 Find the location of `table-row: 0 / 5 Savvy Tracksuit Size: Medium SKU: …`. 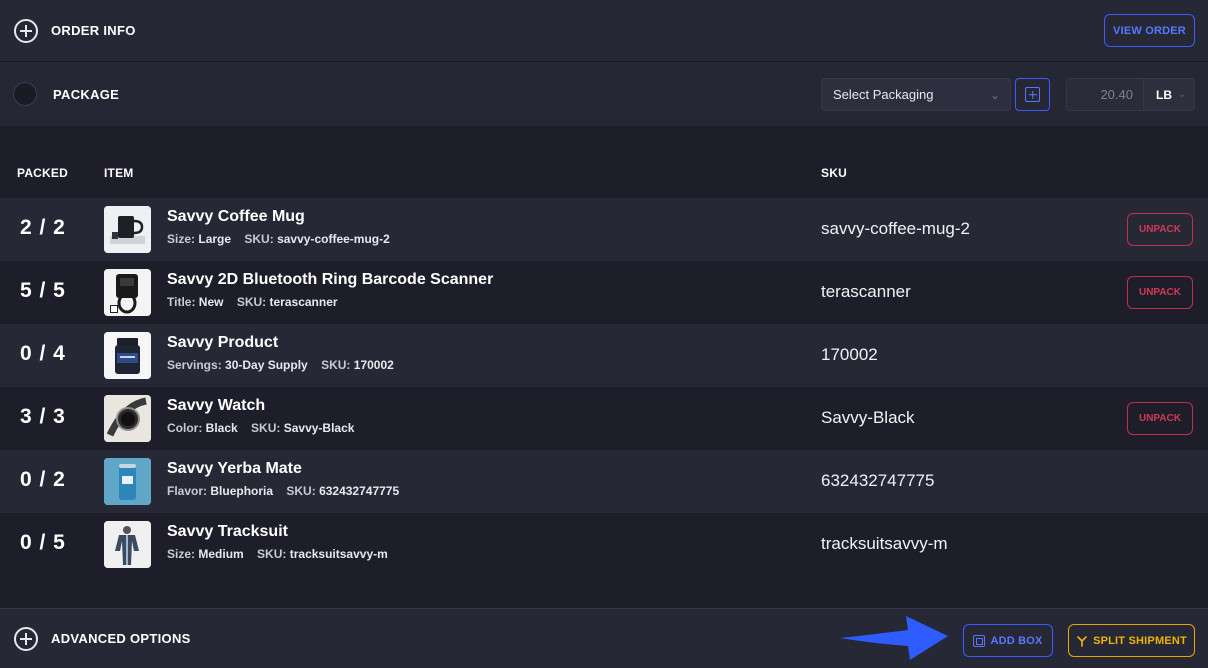

table-row: 0 / 5 Savvy Tracksuit Size: Medium SKU: … is located at coordinates (604, 544).